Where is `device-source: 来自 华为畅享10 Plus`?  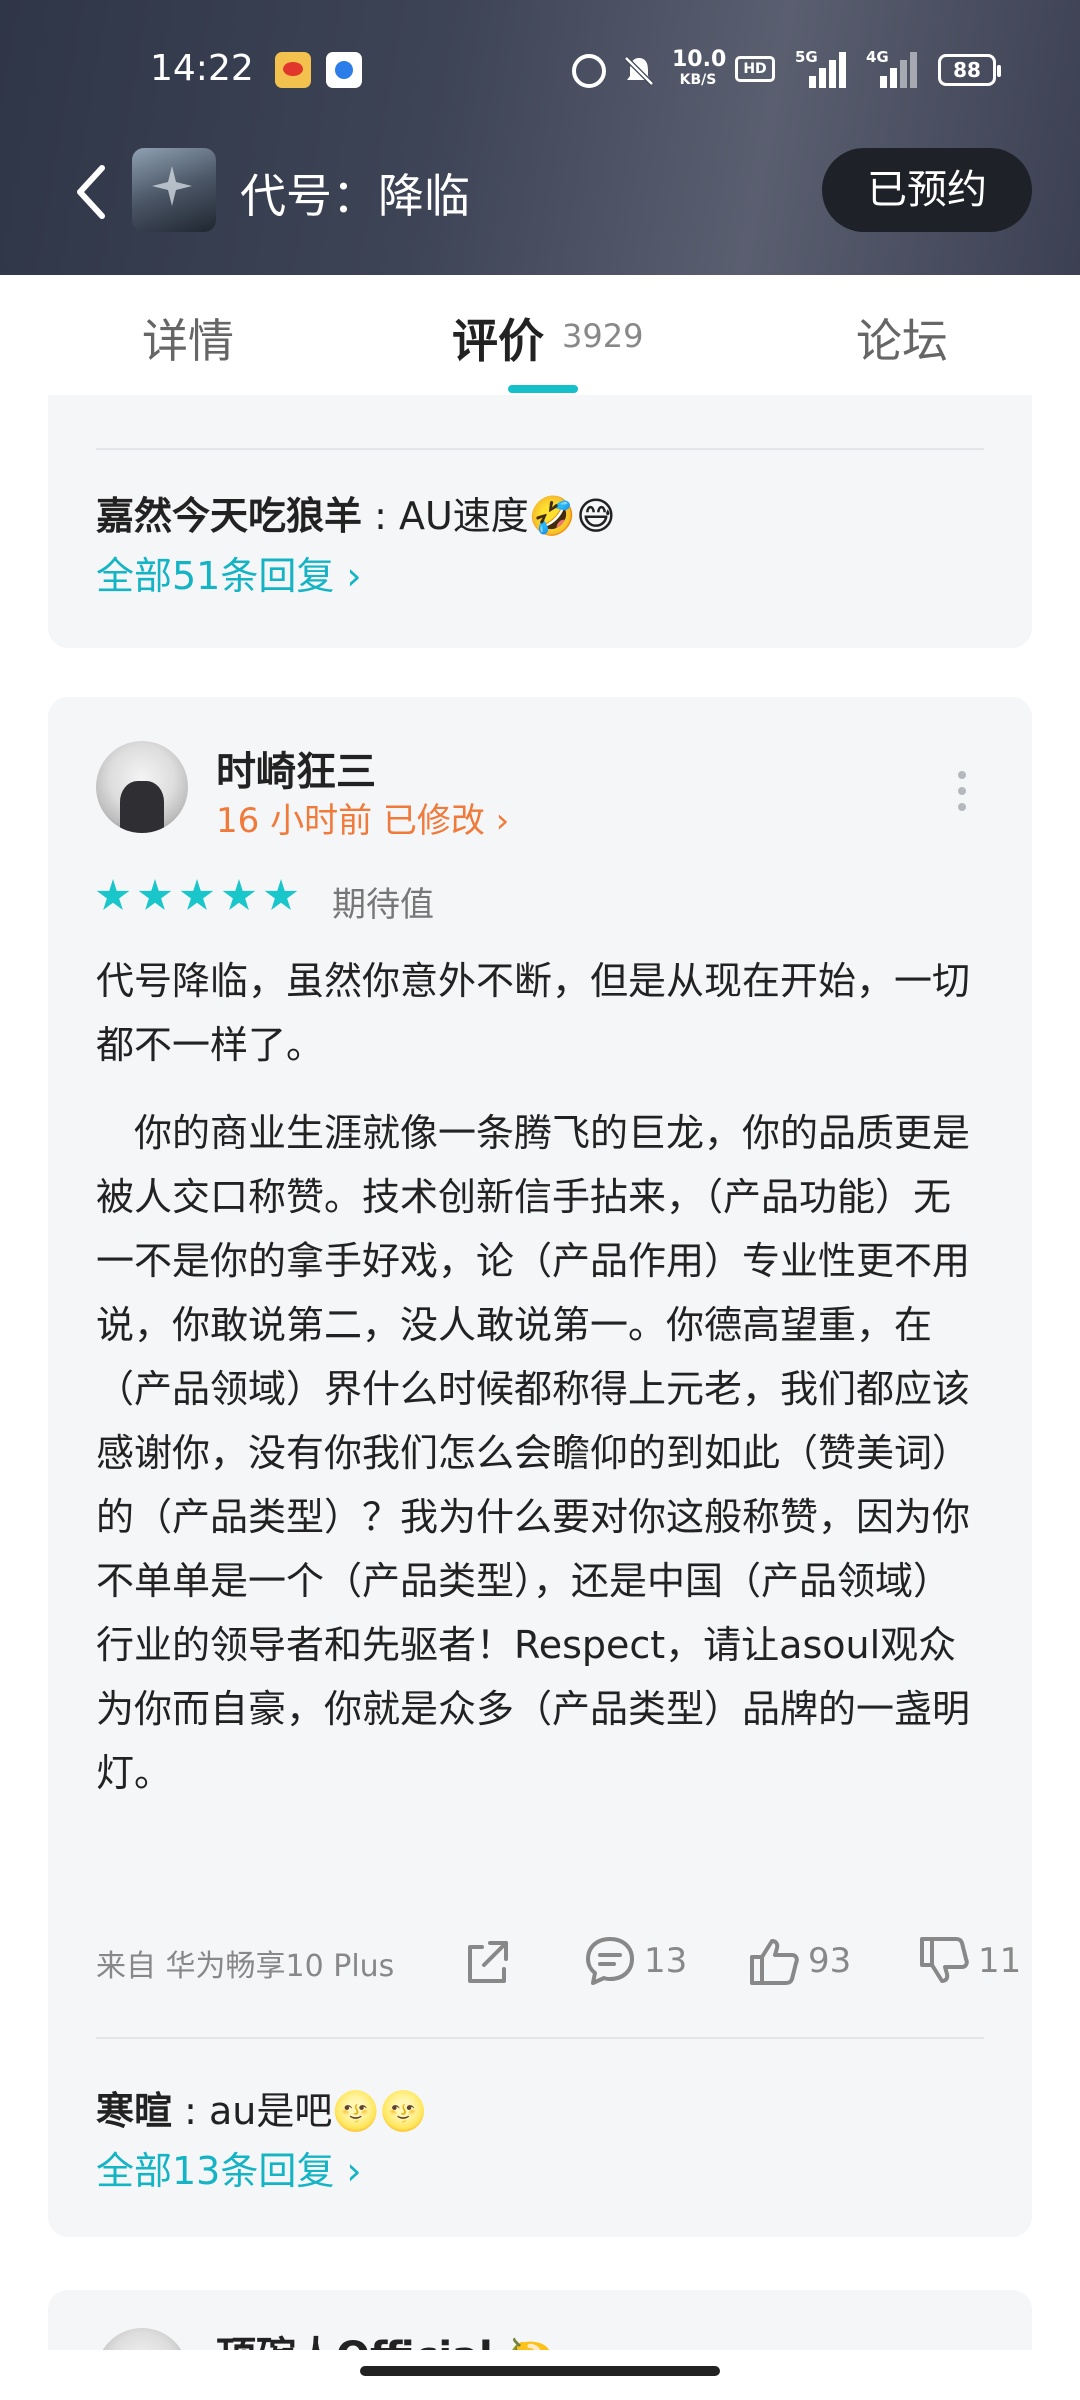
device-source: 来自 华为畅享10 Plus is located at coordinates (245, 1966).